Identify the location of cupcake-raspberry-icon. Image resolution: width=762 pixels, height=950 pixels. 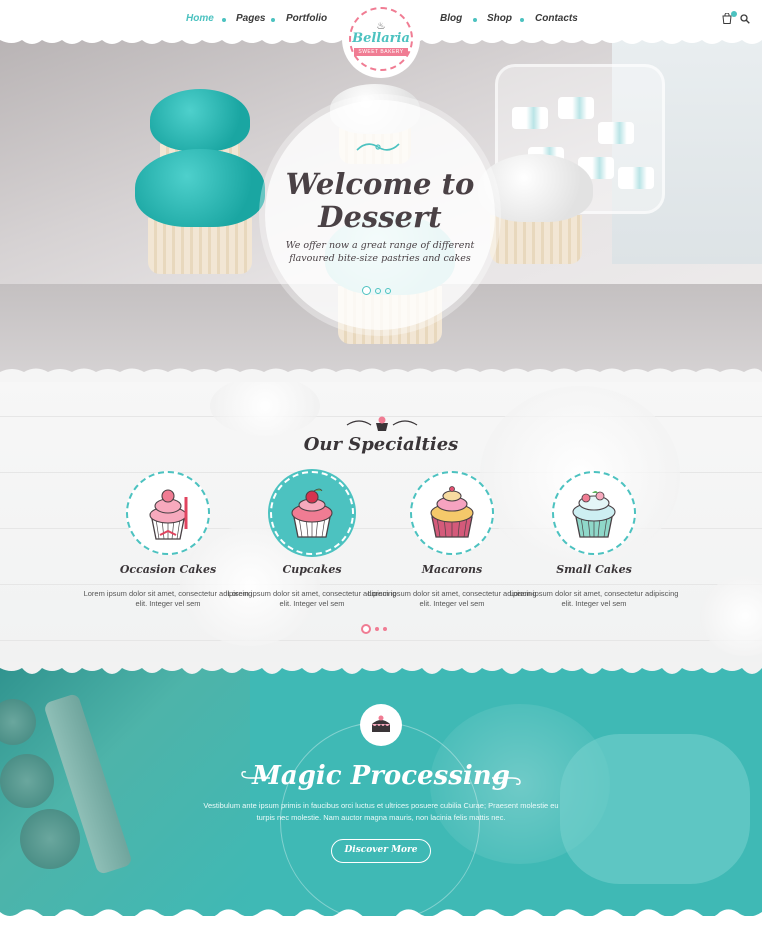
(312, 513).